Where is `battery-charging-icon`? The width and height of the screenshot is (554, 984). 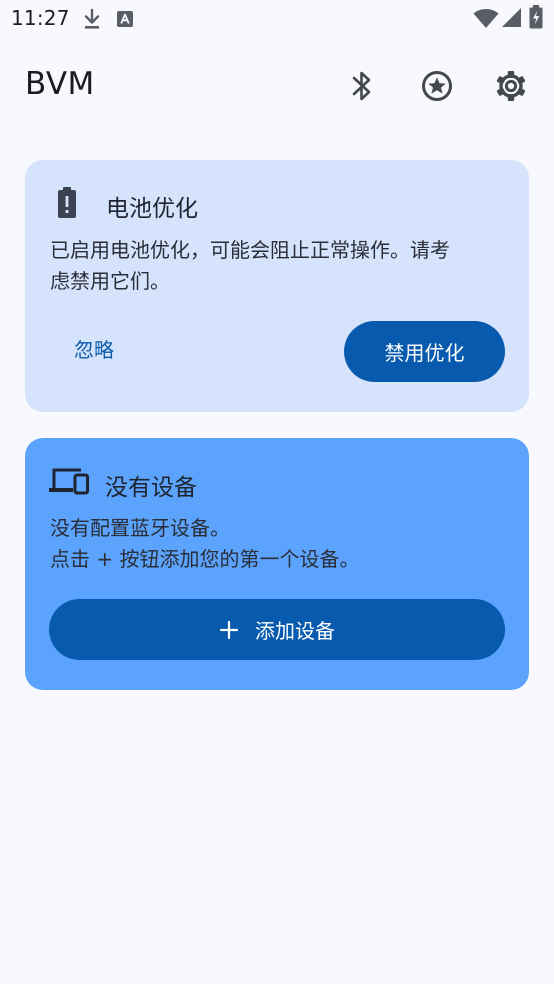
battery-charging-icon is located at coordinates (536, 17).